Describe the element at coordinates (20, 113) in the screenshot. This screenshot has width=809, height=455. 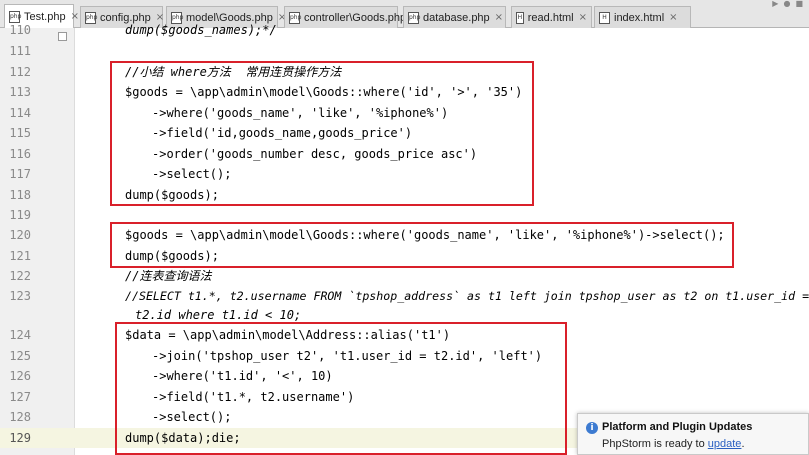
I see `line-number: 114` at that location.